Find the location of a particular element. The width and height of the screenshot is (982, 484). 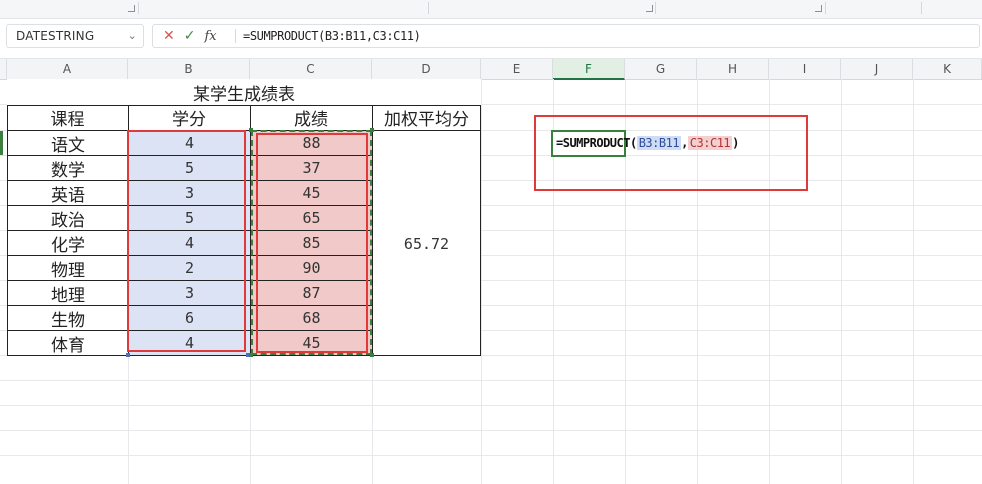

course-cell: 数学 is located at coordinates (68, 168).